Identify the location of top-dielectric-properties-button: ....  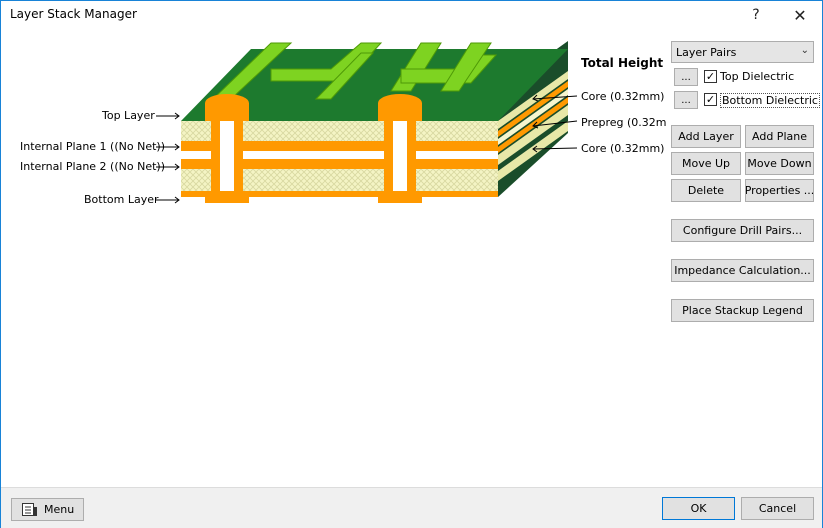
(686, 77).